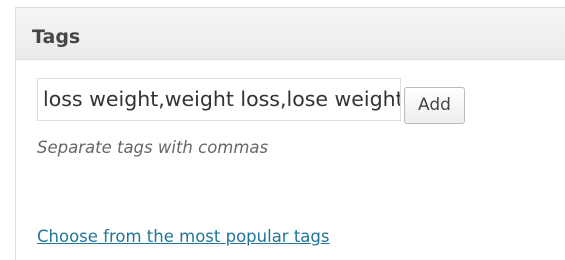  Describe the element at coordinates (434, 105) in the screenshot. I see `add-tag-button: Add` at that location.